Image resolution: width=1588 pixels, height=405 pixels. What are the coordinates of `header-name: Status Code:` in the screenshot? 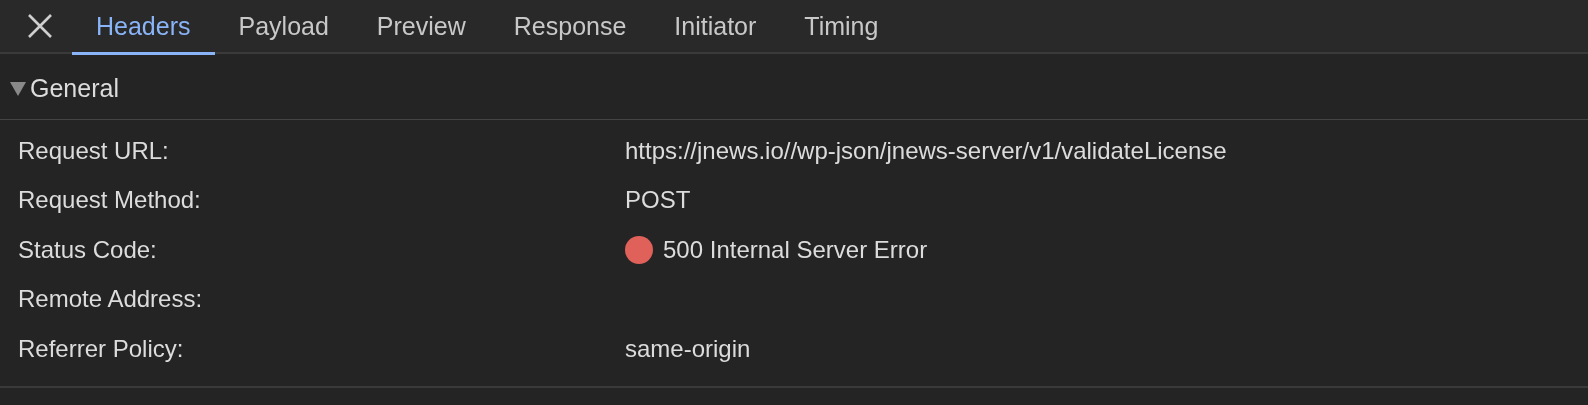 It's located at (87, 249).